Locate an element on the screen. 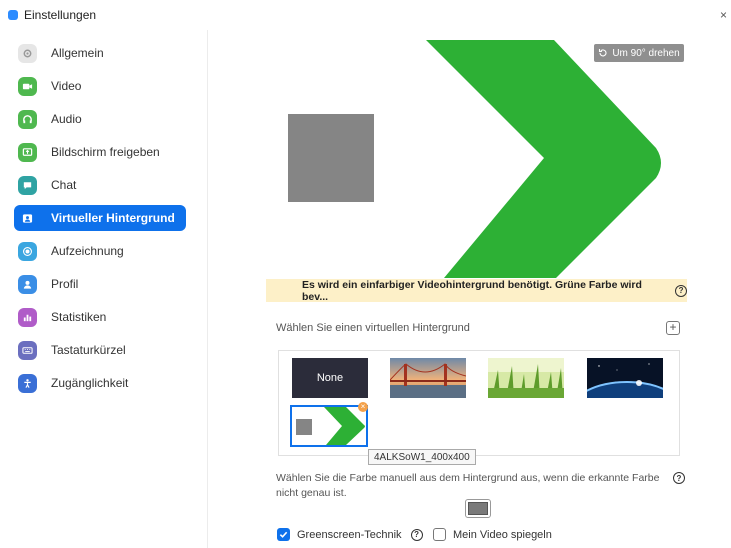 The image size is (731, 548). background-thumb-none: None is located at coordinates (330, 378).